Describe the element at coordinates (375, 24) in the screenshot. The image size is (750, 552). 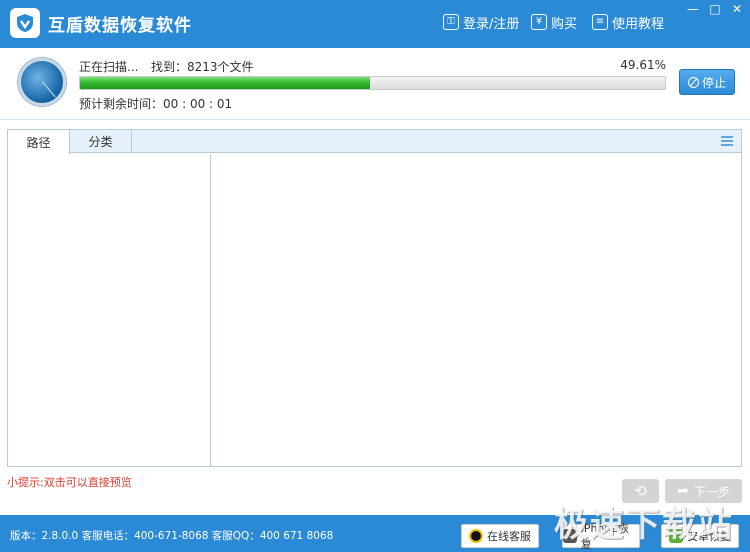
I see `title-bar: 互盾数据恢复软件 ⚿ 登录/注册 ¥ 购买 ≡ 使用教程 — □ ✕` at that location.